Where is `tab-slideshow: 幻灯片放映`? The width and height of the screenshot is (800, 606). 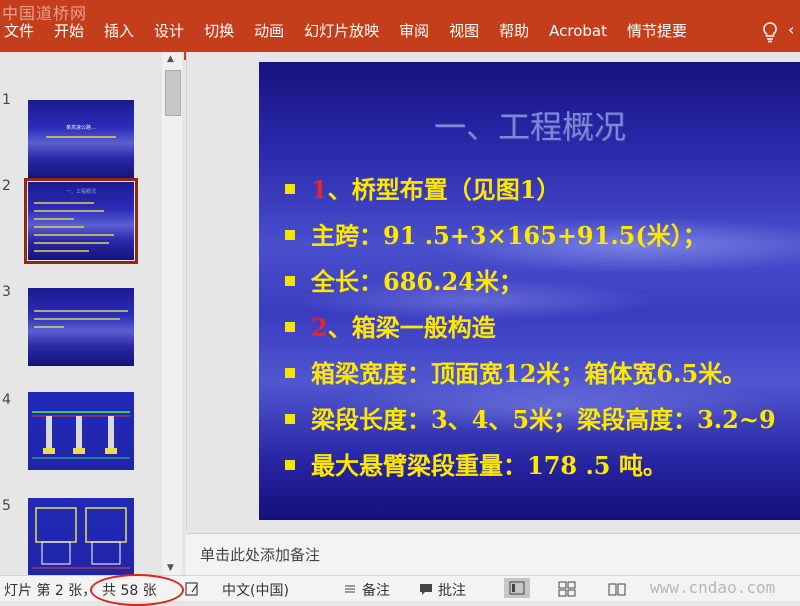
tab-slideshow: 幻灯片放映 is located at coordinates (341, 31).